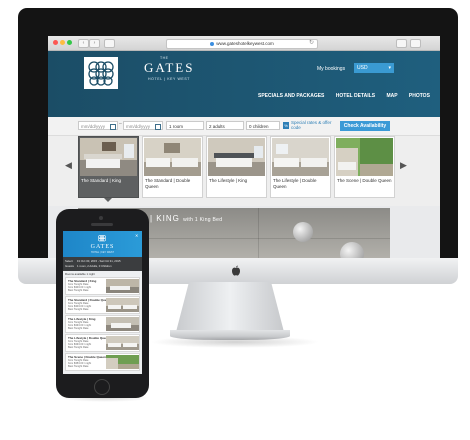 This screenshot has height=440, width=470. I want to click on home-button, so click(102, 387).